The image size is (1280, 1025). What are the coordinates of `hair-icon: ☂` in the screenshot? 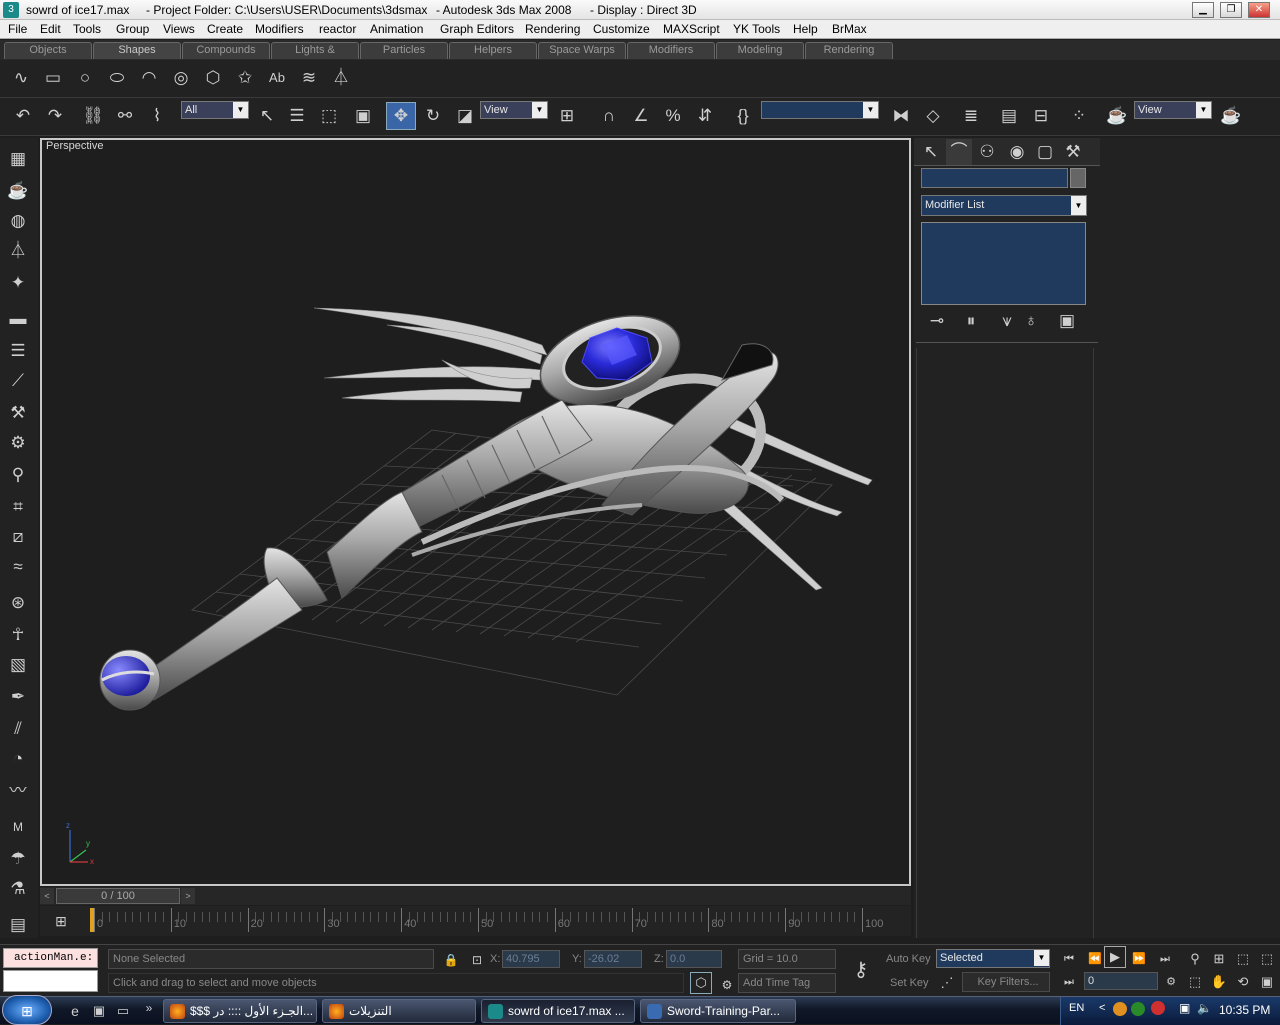 It's located at (18, 859).